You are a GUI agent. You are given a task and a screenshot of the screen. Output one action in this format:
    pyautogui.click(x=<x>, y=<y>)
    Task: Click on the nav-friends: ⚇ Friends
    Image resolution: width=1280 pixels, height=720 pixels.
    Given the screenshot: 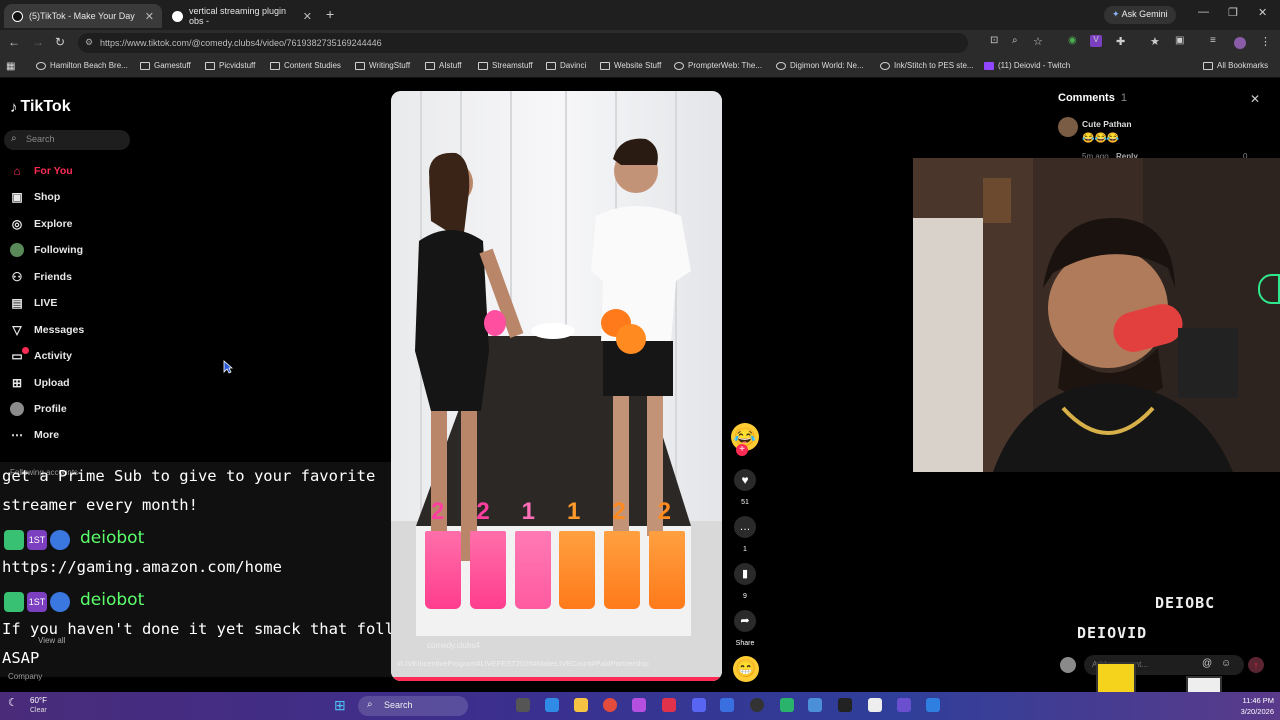 What is the action you would take?
    pyautogui.click(x=41, y=277)
    